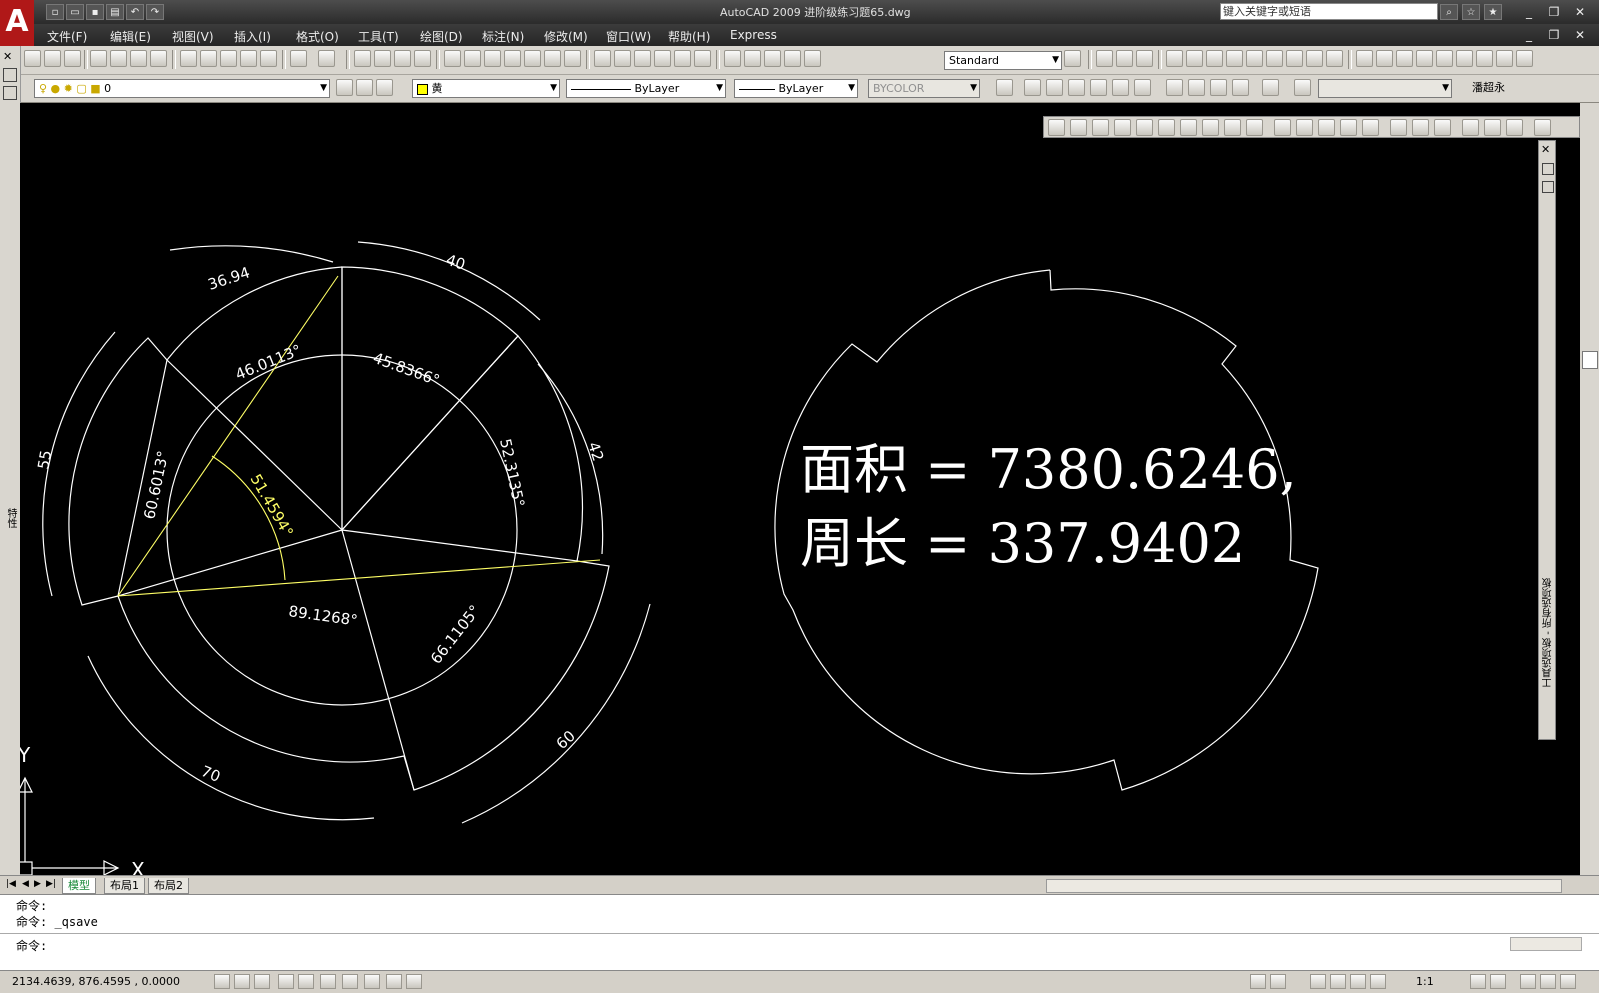 This screenshot has width=1599, height=993. I want to click on linetype-select: ByLayer ▼, so click(646, 88).